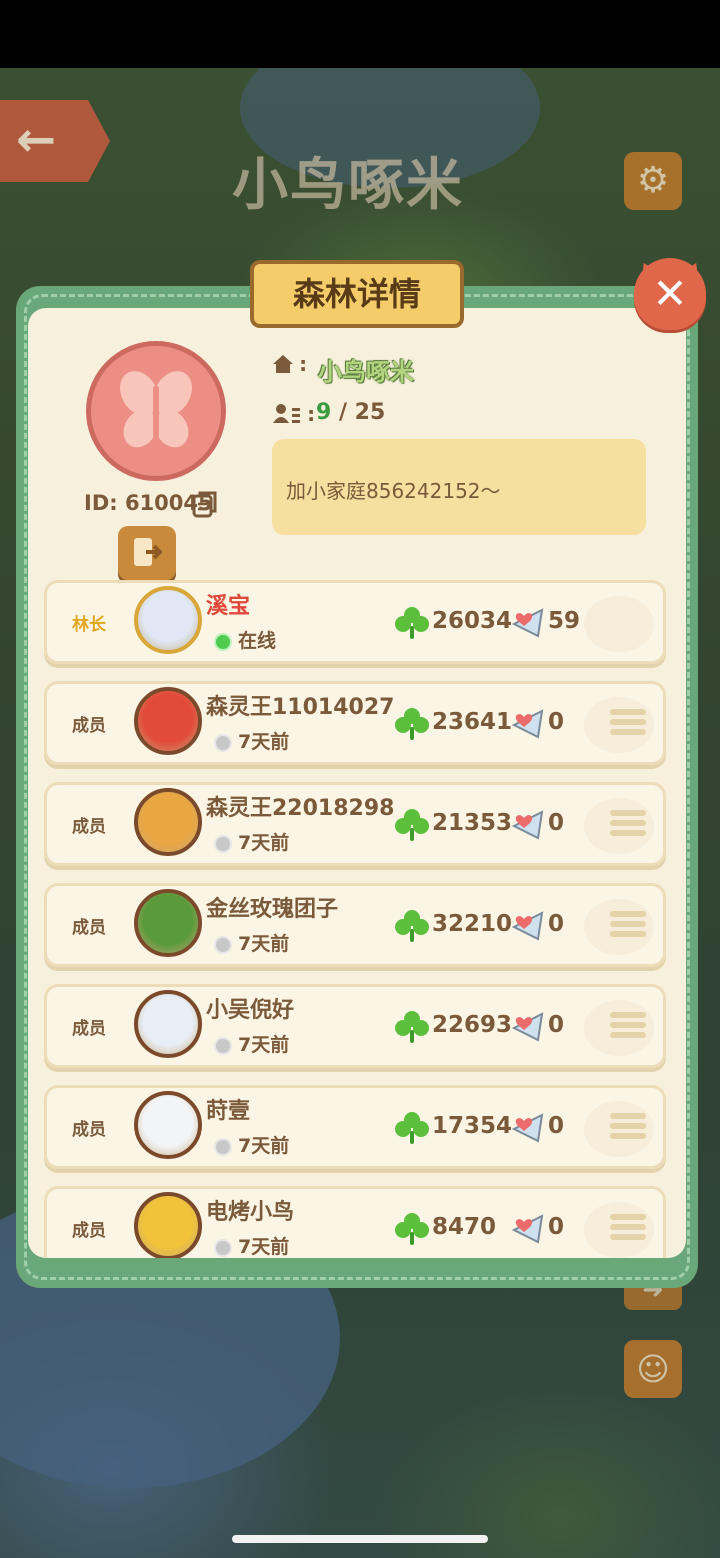  What do you see at coordinates (464, 1227) in the screenshot?
I see `member-score: 8470` at bounding box center [464, 1227].